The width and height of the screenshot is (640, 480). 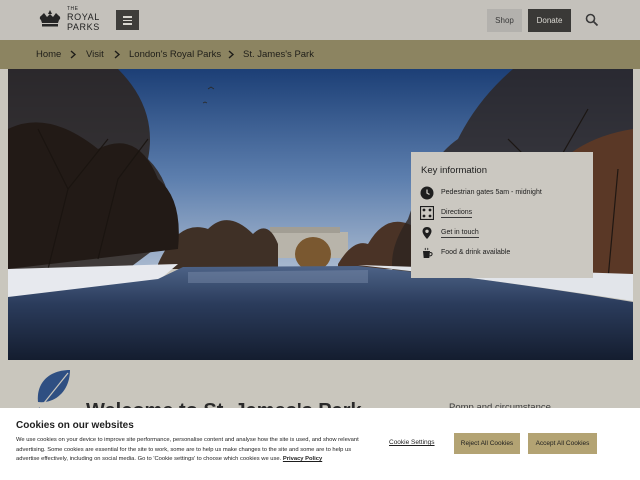 What do you see at coordinates (427, 213) in the screenshot?
I see `directions-icon` at bounding box center [427, 213].